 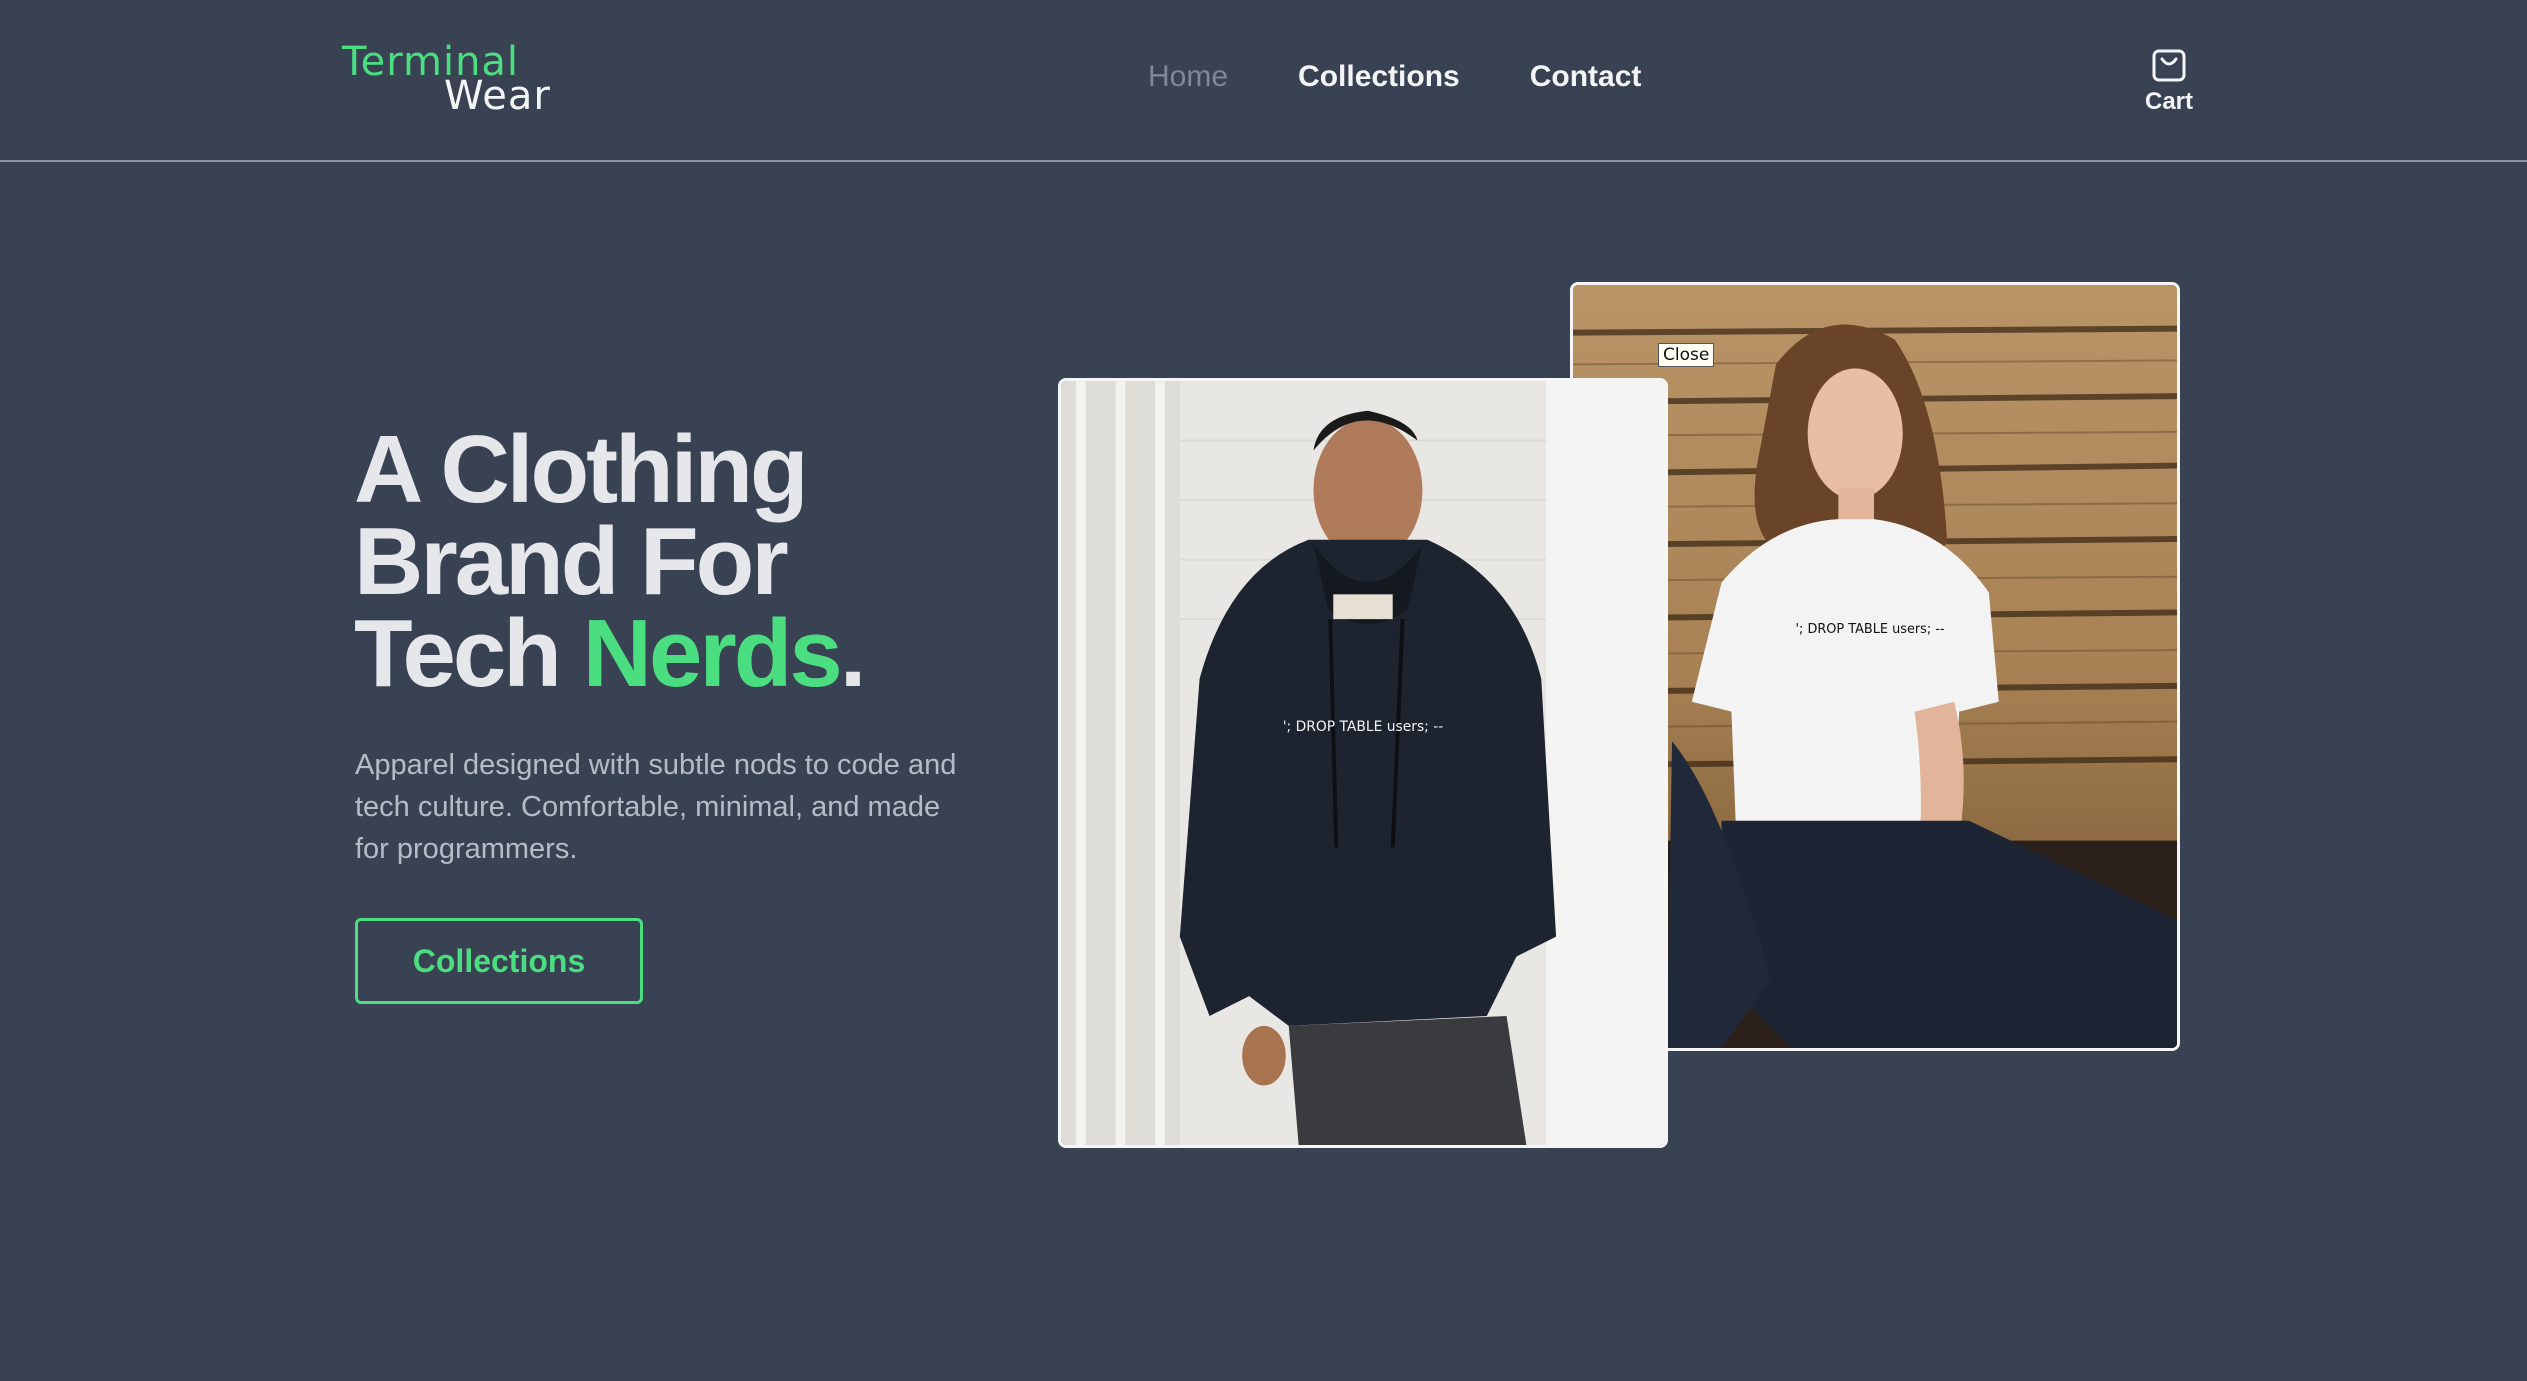 What do you see at coordinates (1686, 355) in the screenshot?
I see `close-button: Close` at bounding box center [1686, 355].